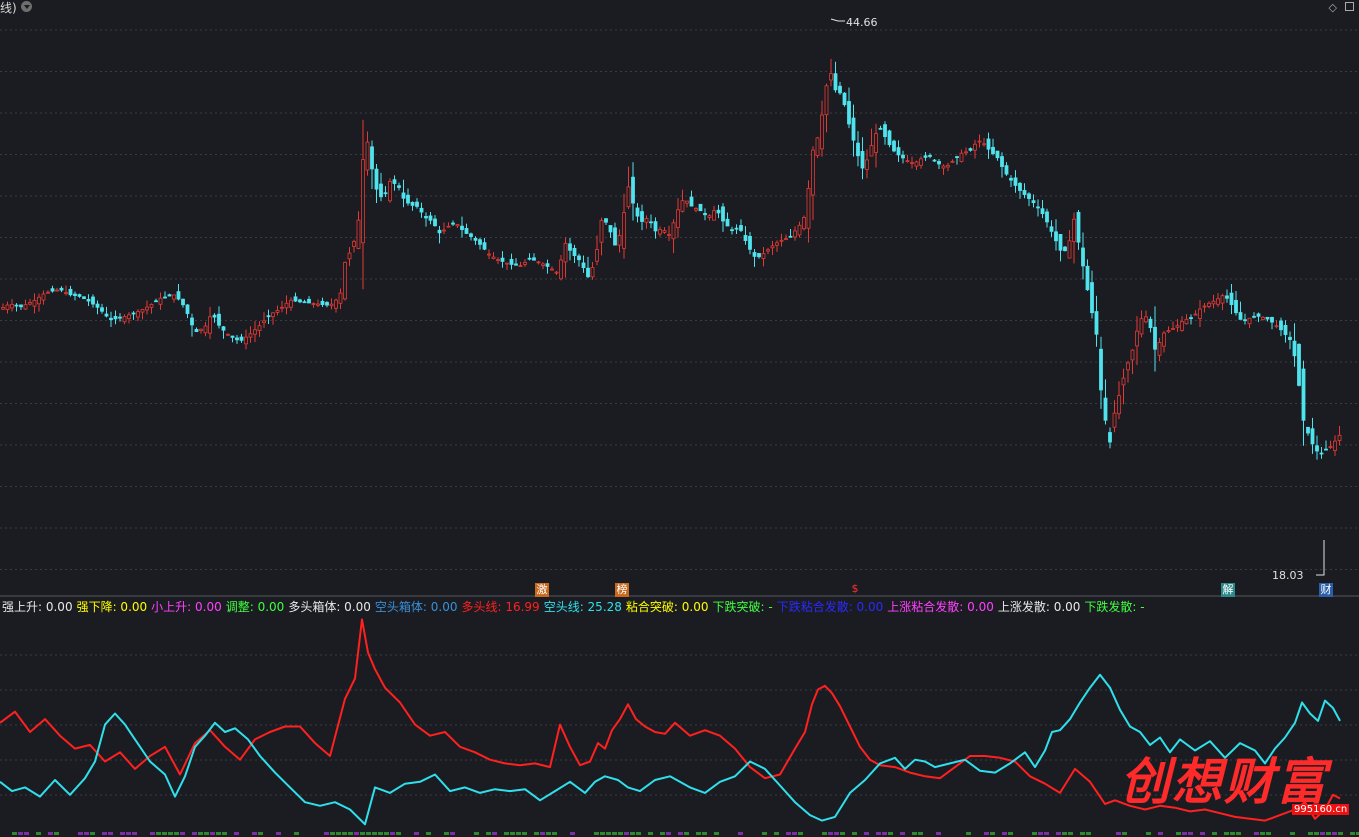  I want to click on chevron-down-icon, so click(26, 6).